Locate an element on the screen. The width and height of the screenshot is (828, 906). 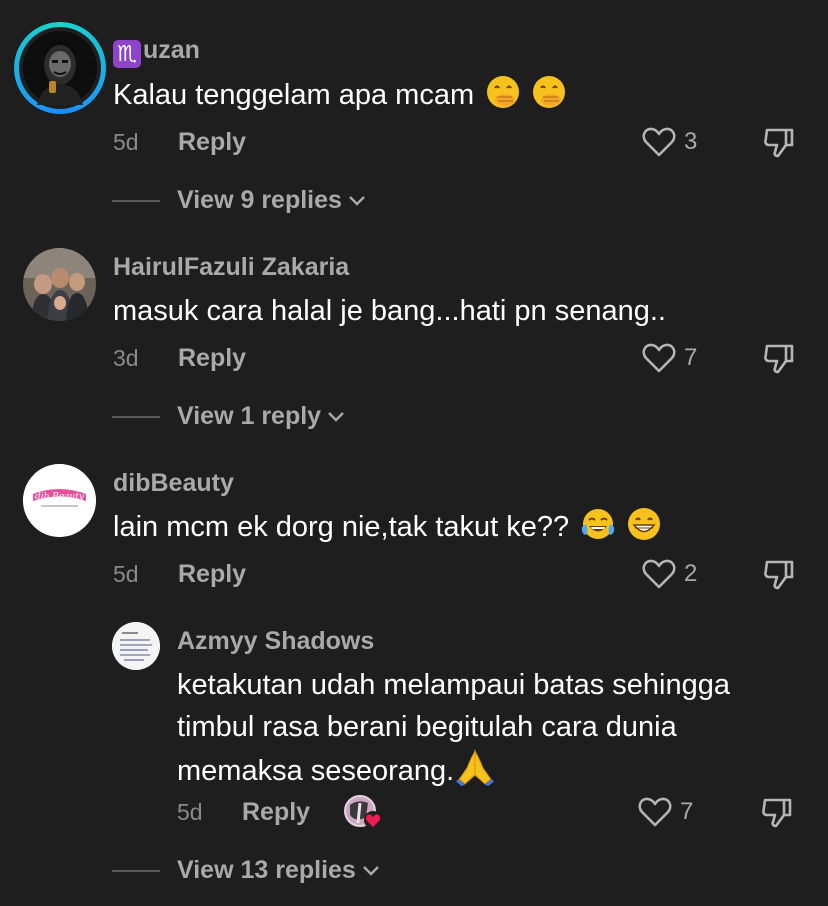
reply-age: 5d is located at coordinates (190, 812).